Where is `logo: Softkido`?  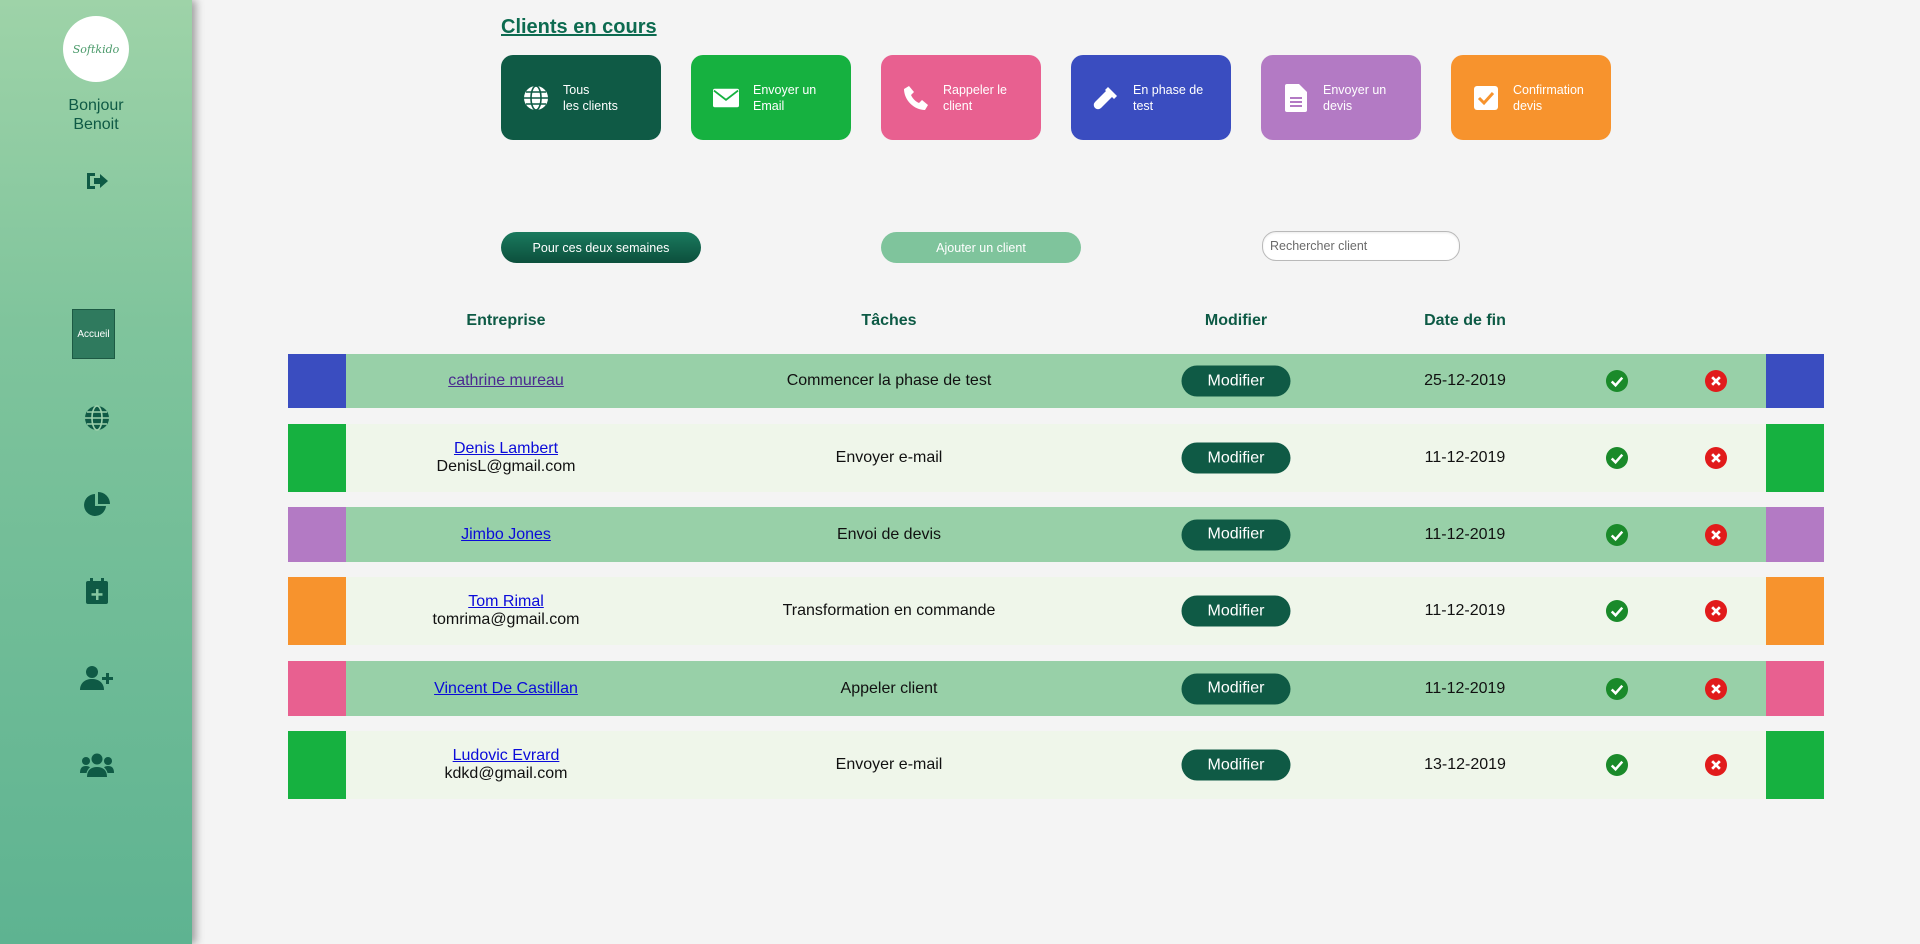 logo: Softkido is located at coordinates (96, 49).